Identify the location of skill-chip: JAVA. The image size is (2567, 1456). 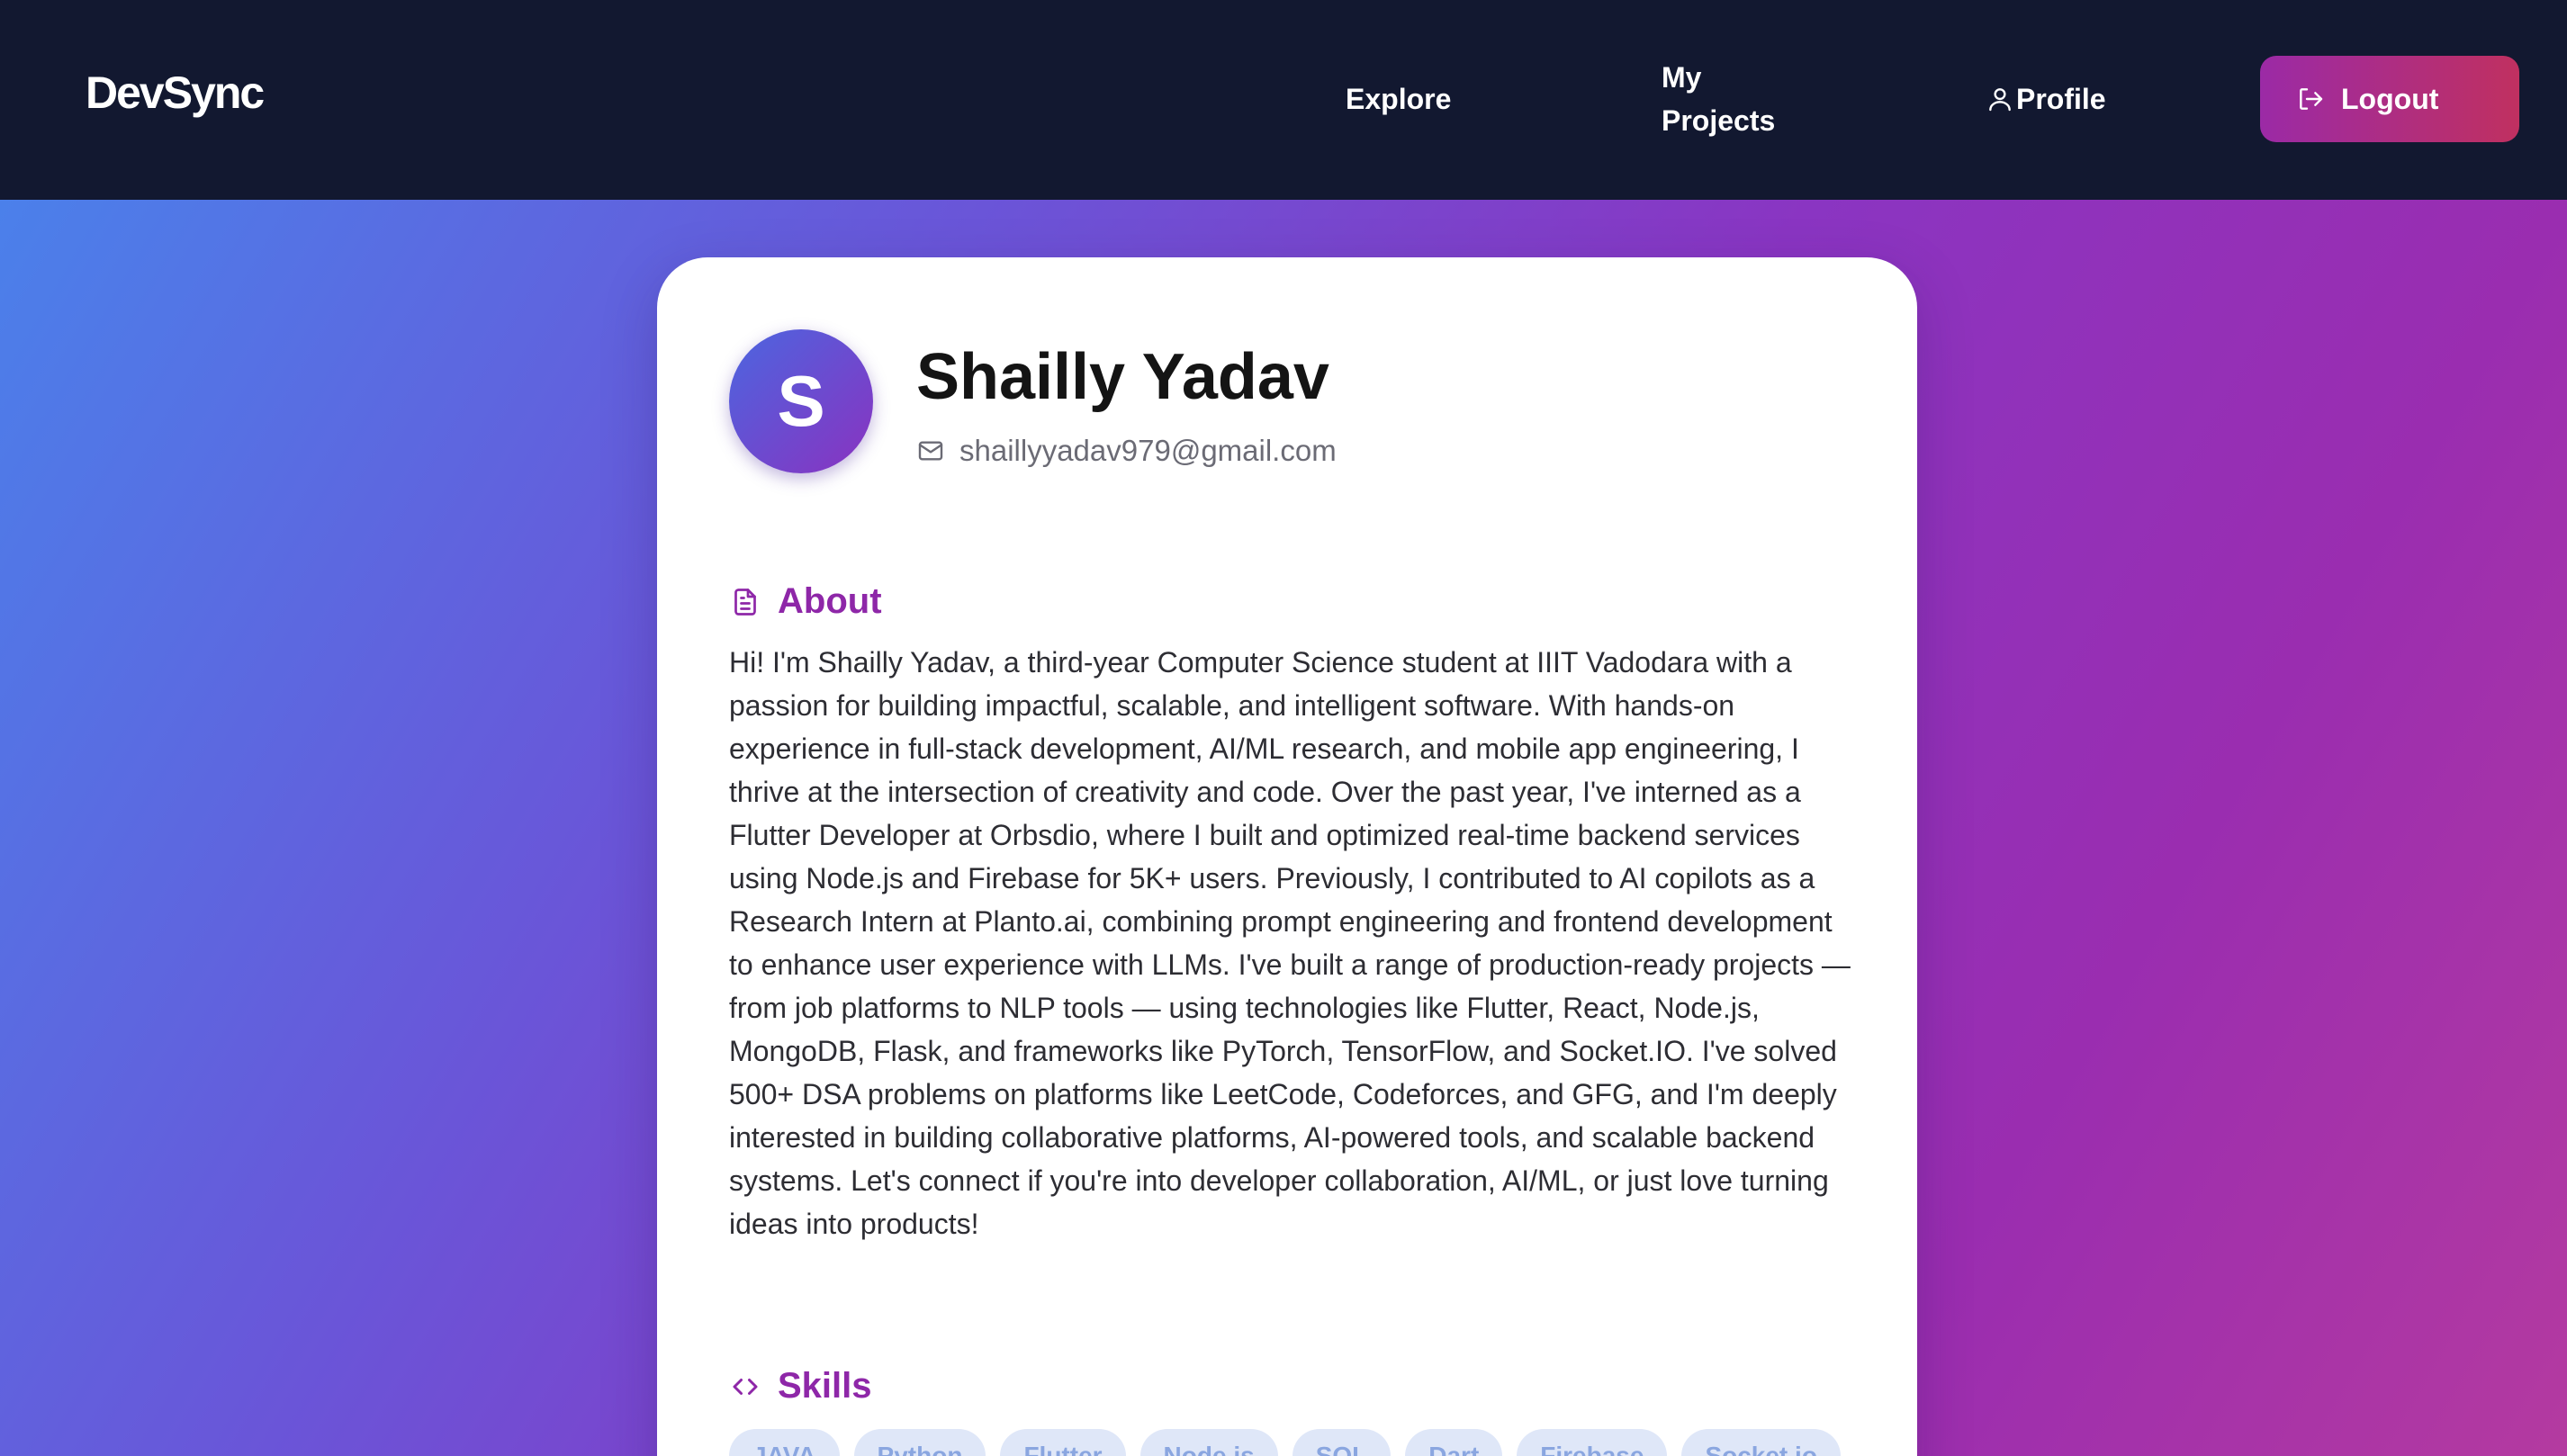
(784, 1442).